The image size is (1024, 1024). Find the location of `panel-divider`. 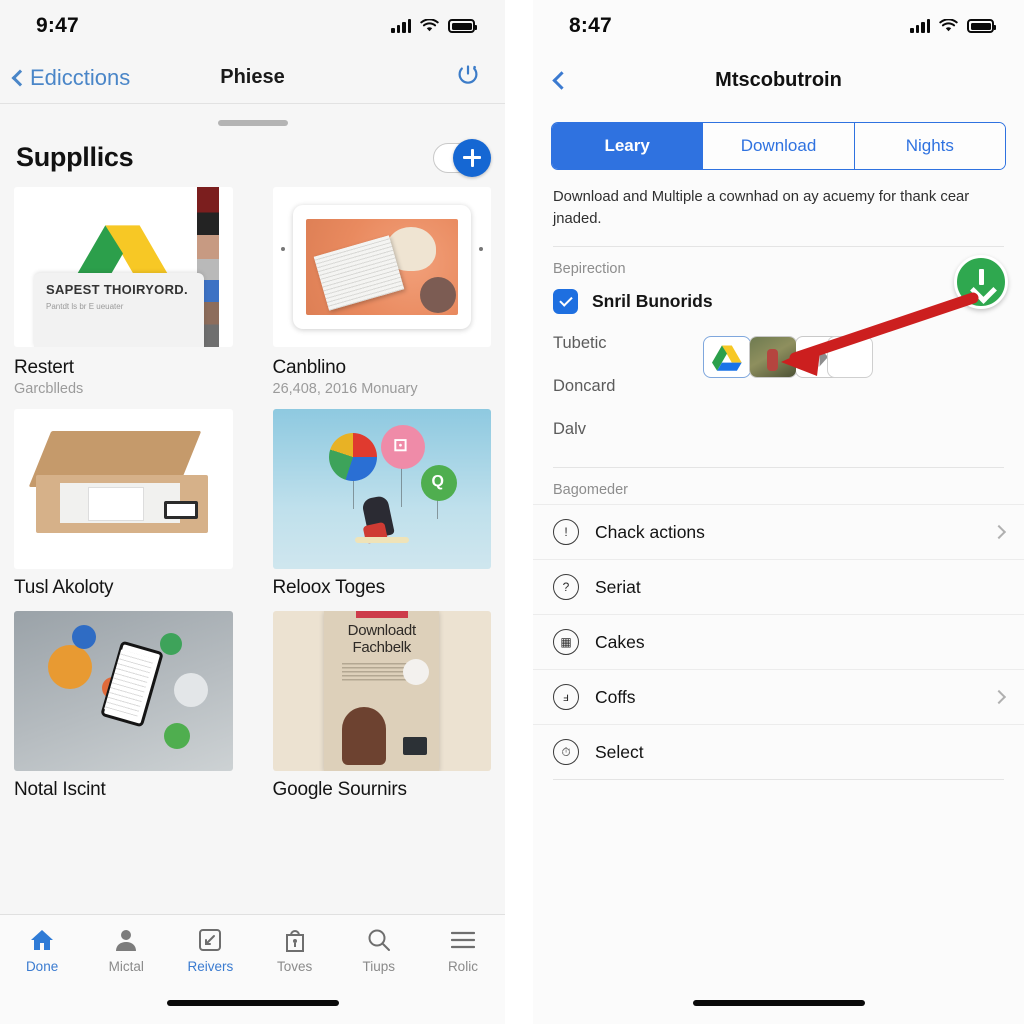

panel-divider is located at coordinates (519, 512).